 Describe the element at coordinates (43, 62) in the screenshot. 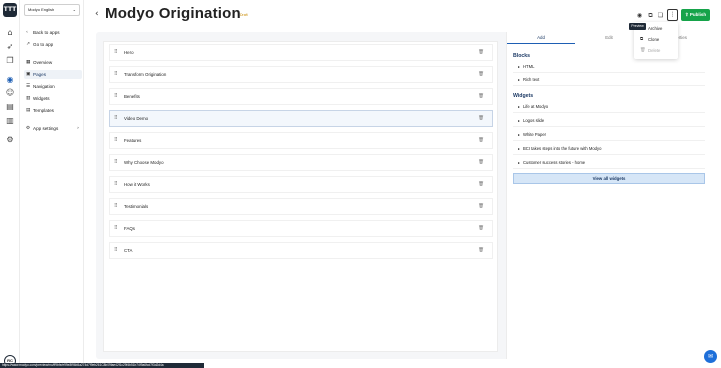

I see `sidebar-item-label: Overview` at that location.